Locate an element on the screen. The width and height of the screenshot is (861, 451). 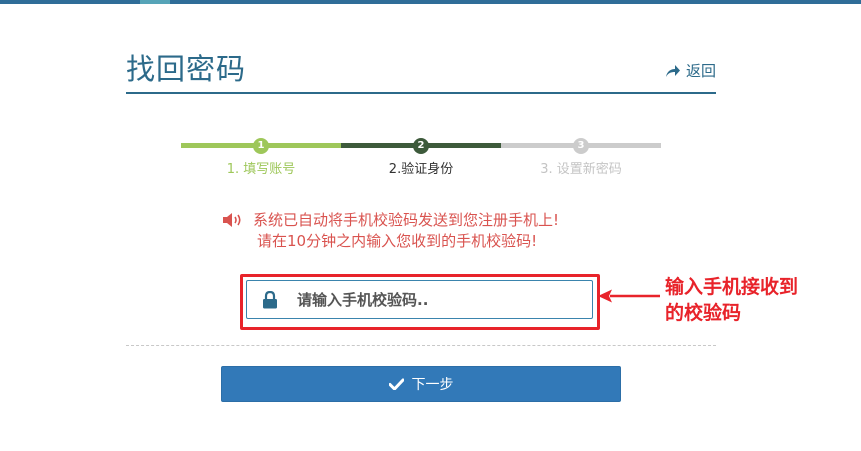
progress-steps: 1 1. 填写账号 2 2.验证身份 3 3. 设置新密码 is located at coordinates (421, 157).